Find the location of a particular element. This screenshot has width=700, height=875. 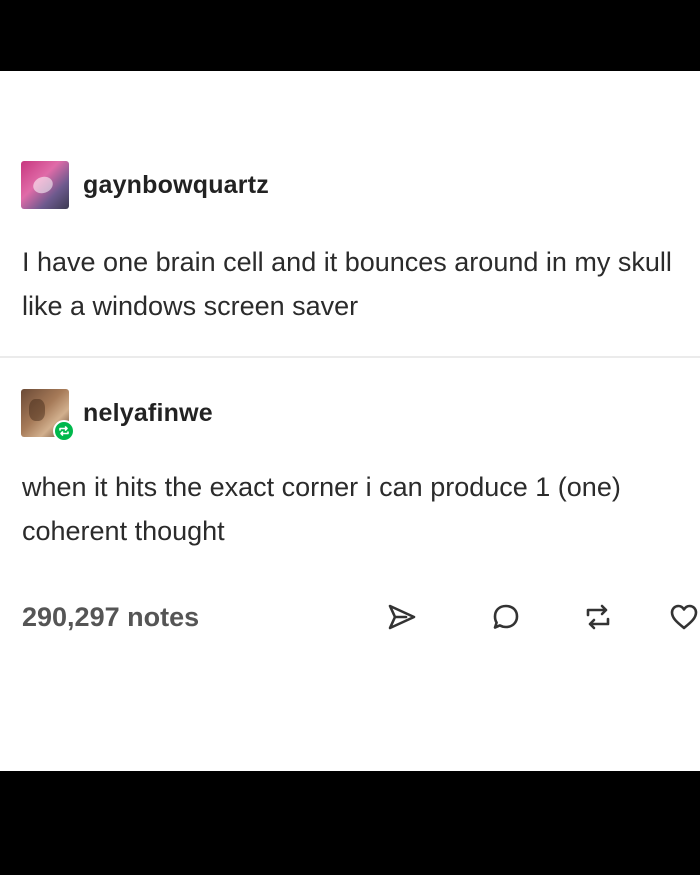

username-reply: nelyafinwe is located at coordinates (148, 413).